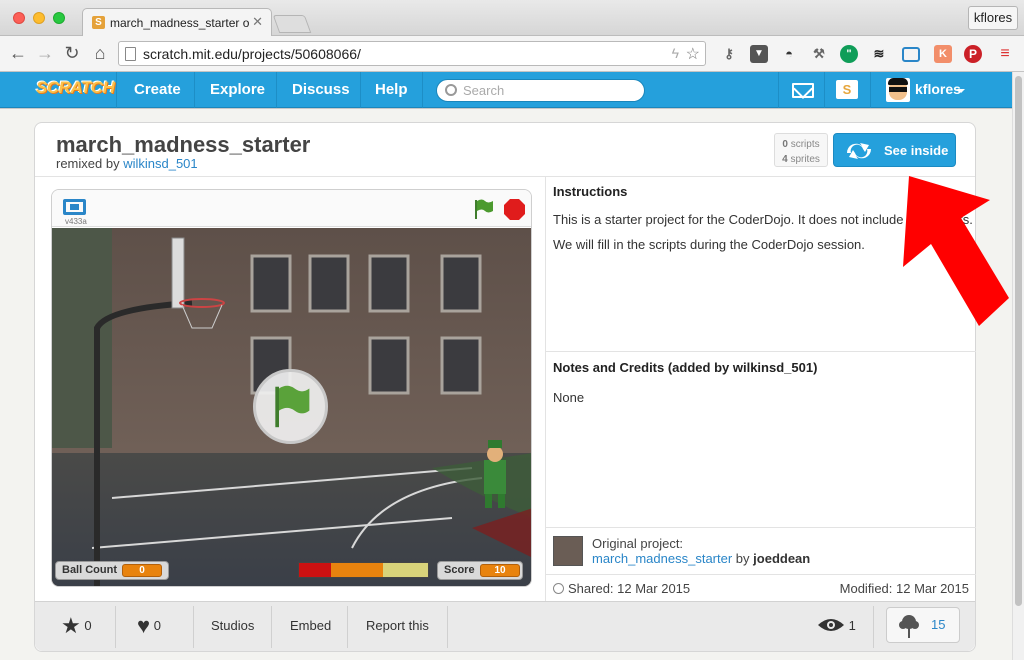 This screenshot has height=660, width=1024. I want to click on browser-tab: S march_madness_starter on ✕, so click(177, 22).